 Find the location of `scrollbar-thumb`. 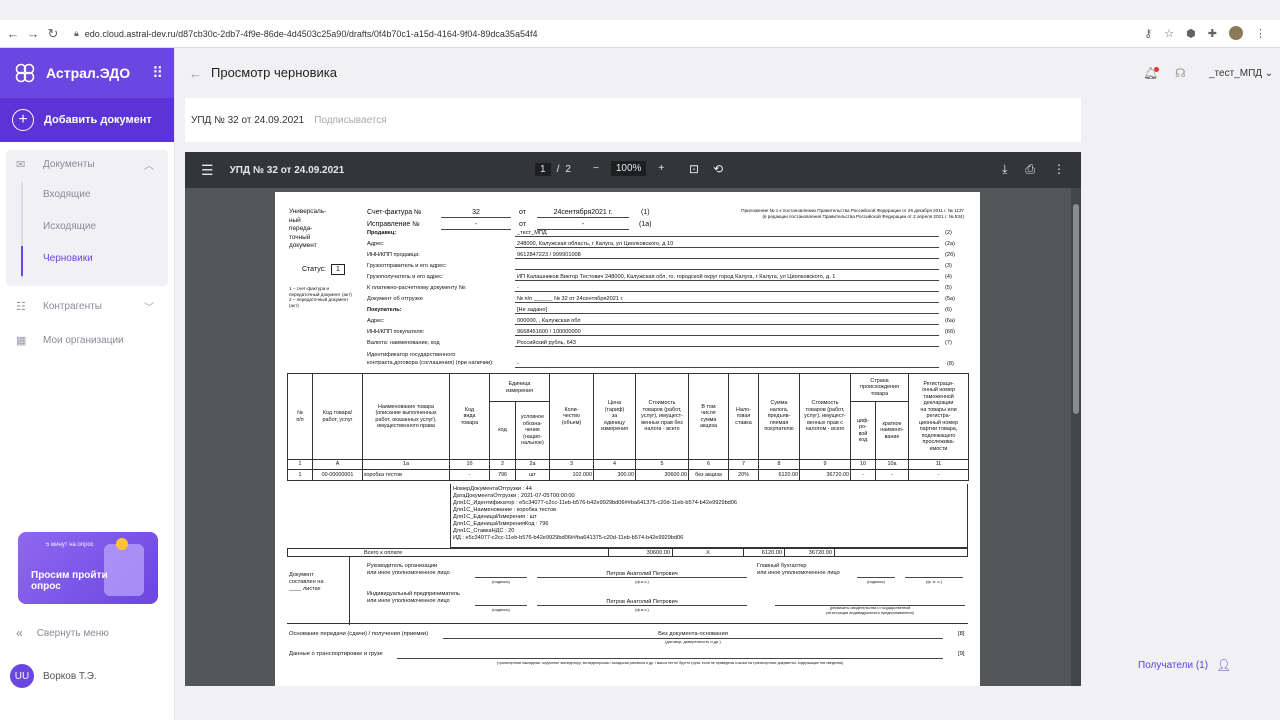

scrollbar-thumb is located at coordinates (1076, 309).